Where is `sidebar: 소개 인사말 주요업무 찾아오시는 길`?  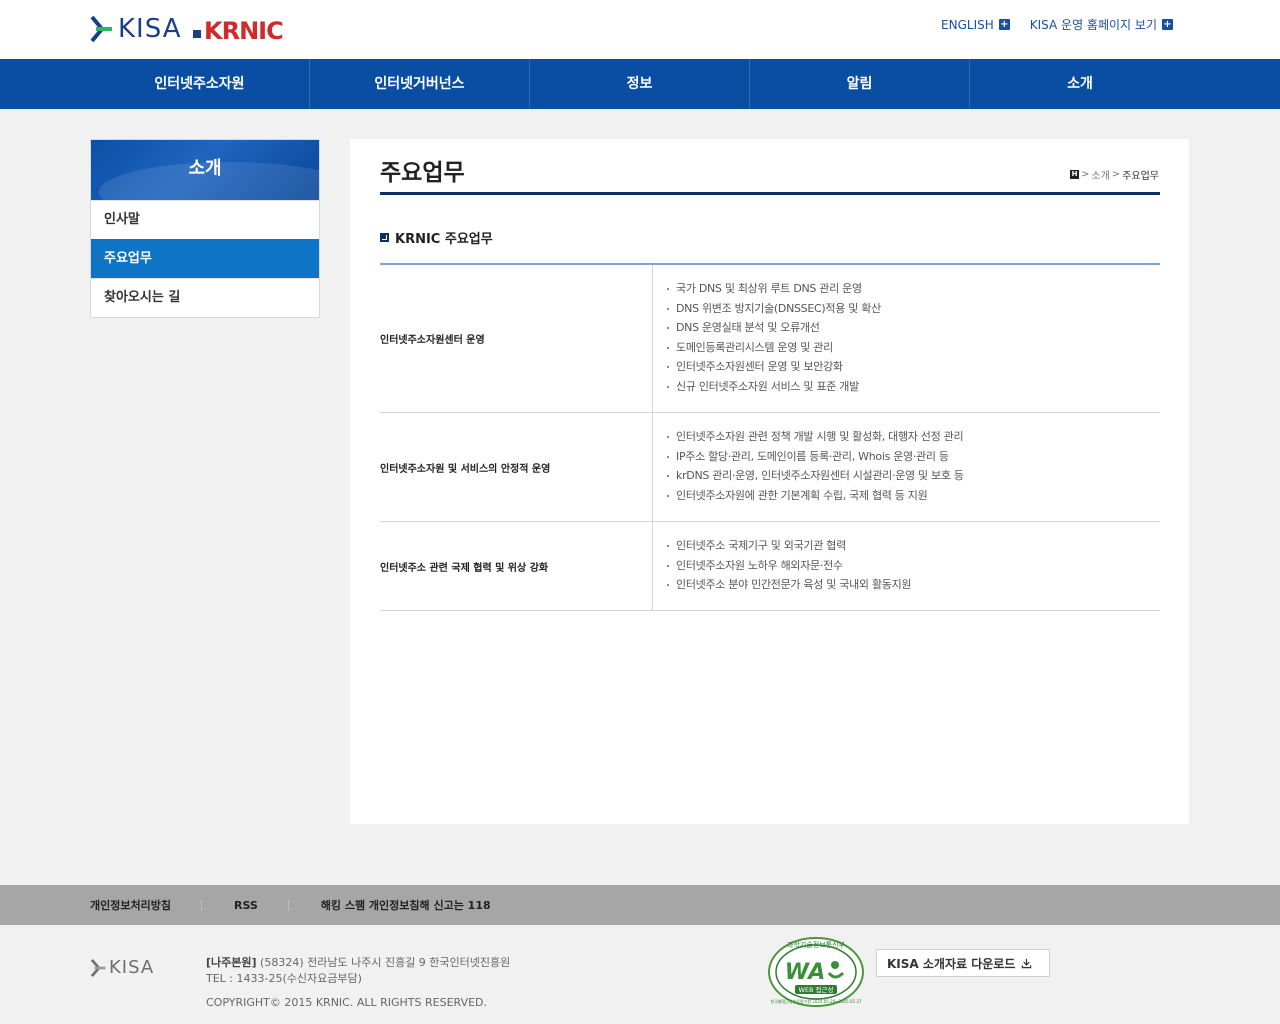 sidebar: 소개 인사말 주요업무 찾아오시는 길 is located at coordinates (205, 228).